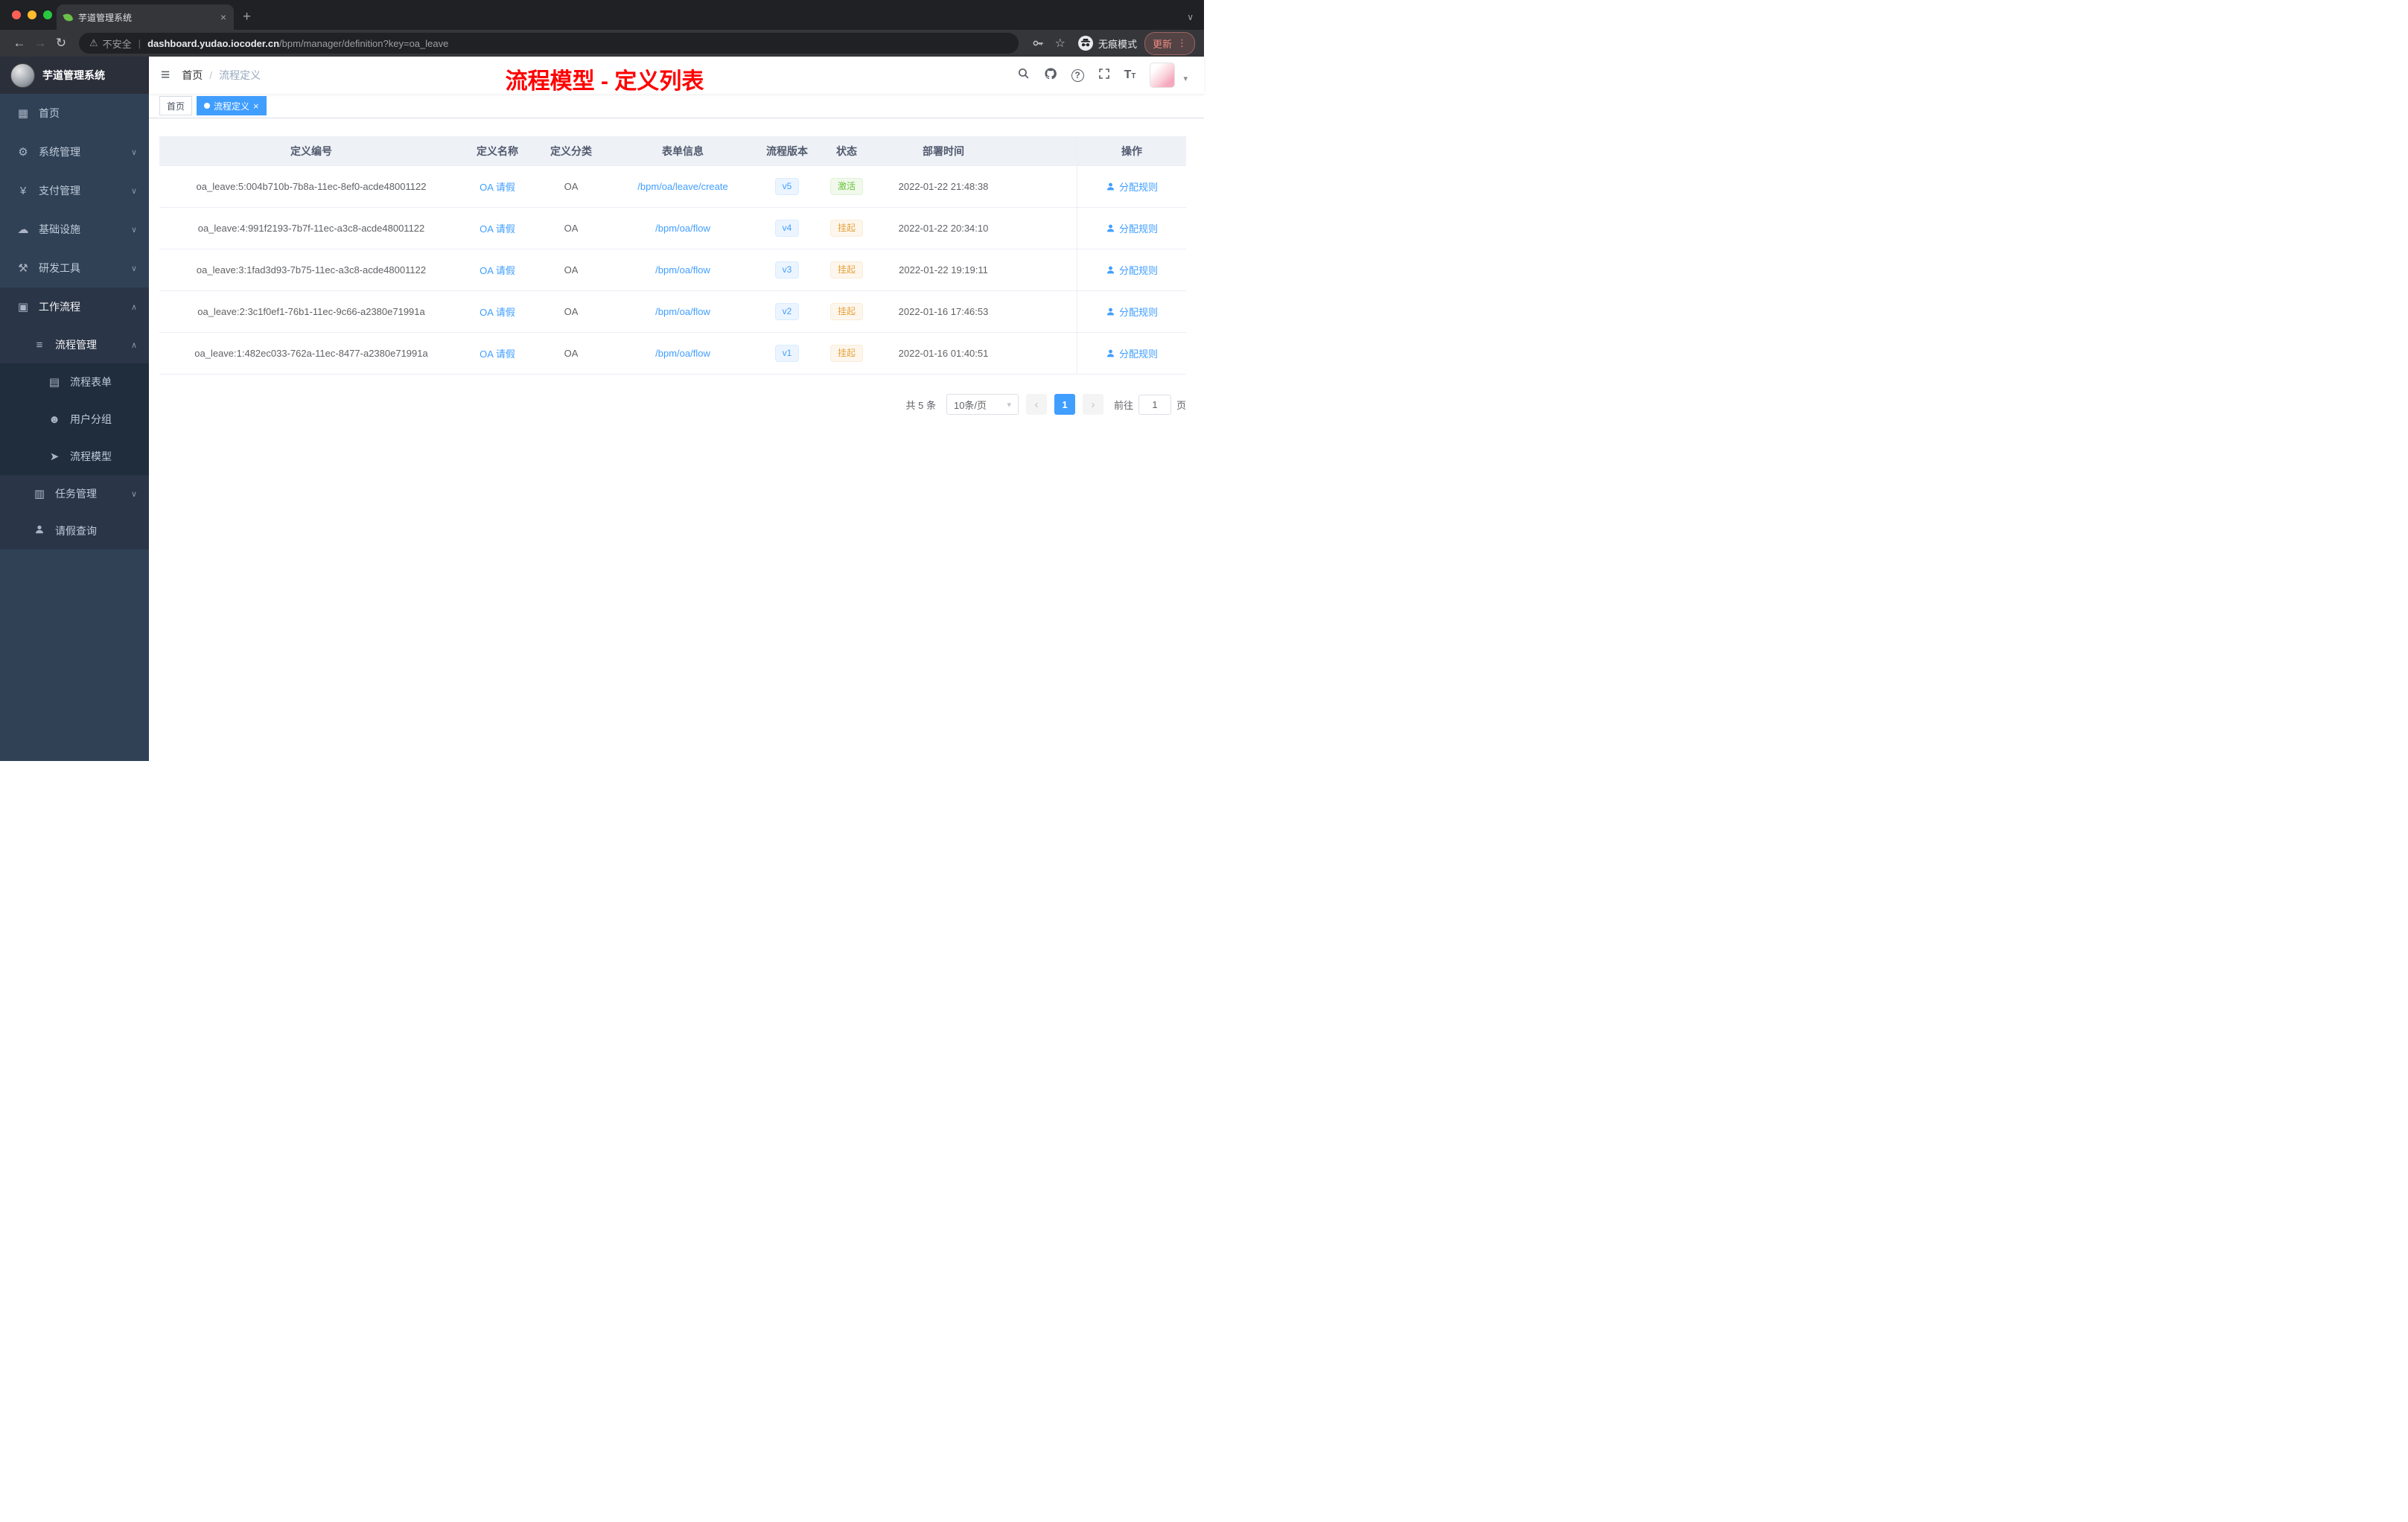 The height and width of the screenshot is (1522, 2408). I want to click on sidebar-item-system: ⚙ 系统管理 ∨, so click(74, 152).